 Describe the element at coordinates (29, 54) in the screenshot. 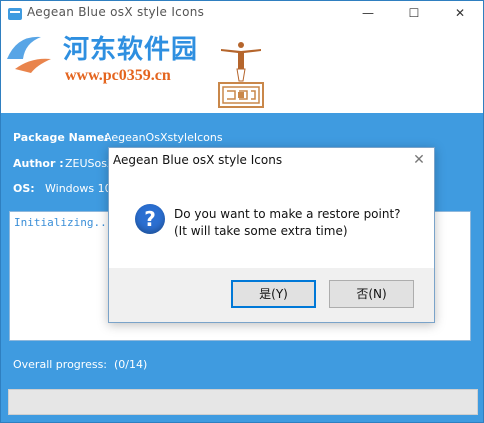

I see `watermark-logo-icon` at that location.